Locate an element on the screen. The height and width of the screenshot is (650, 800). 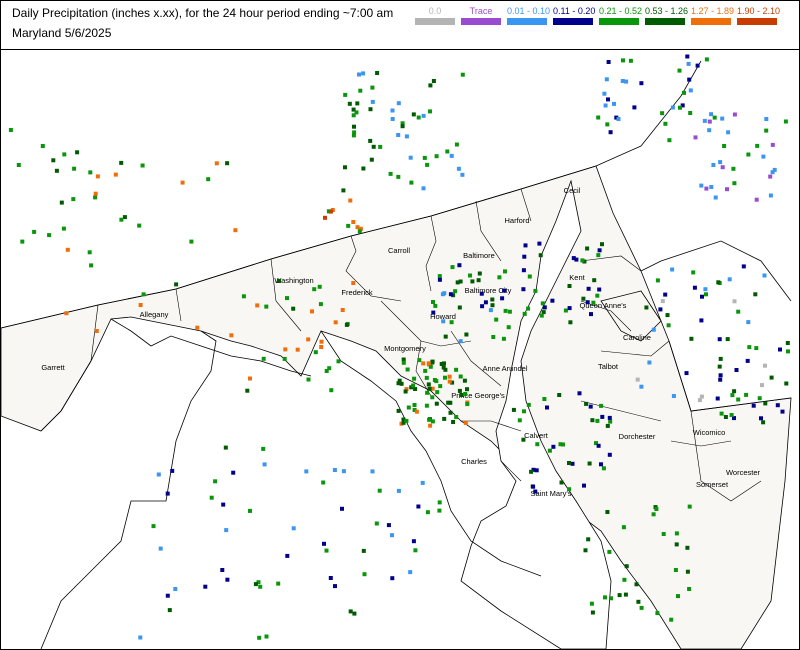
legend-item: 0.21 - 0.52 is located at coordinates (620, 15).